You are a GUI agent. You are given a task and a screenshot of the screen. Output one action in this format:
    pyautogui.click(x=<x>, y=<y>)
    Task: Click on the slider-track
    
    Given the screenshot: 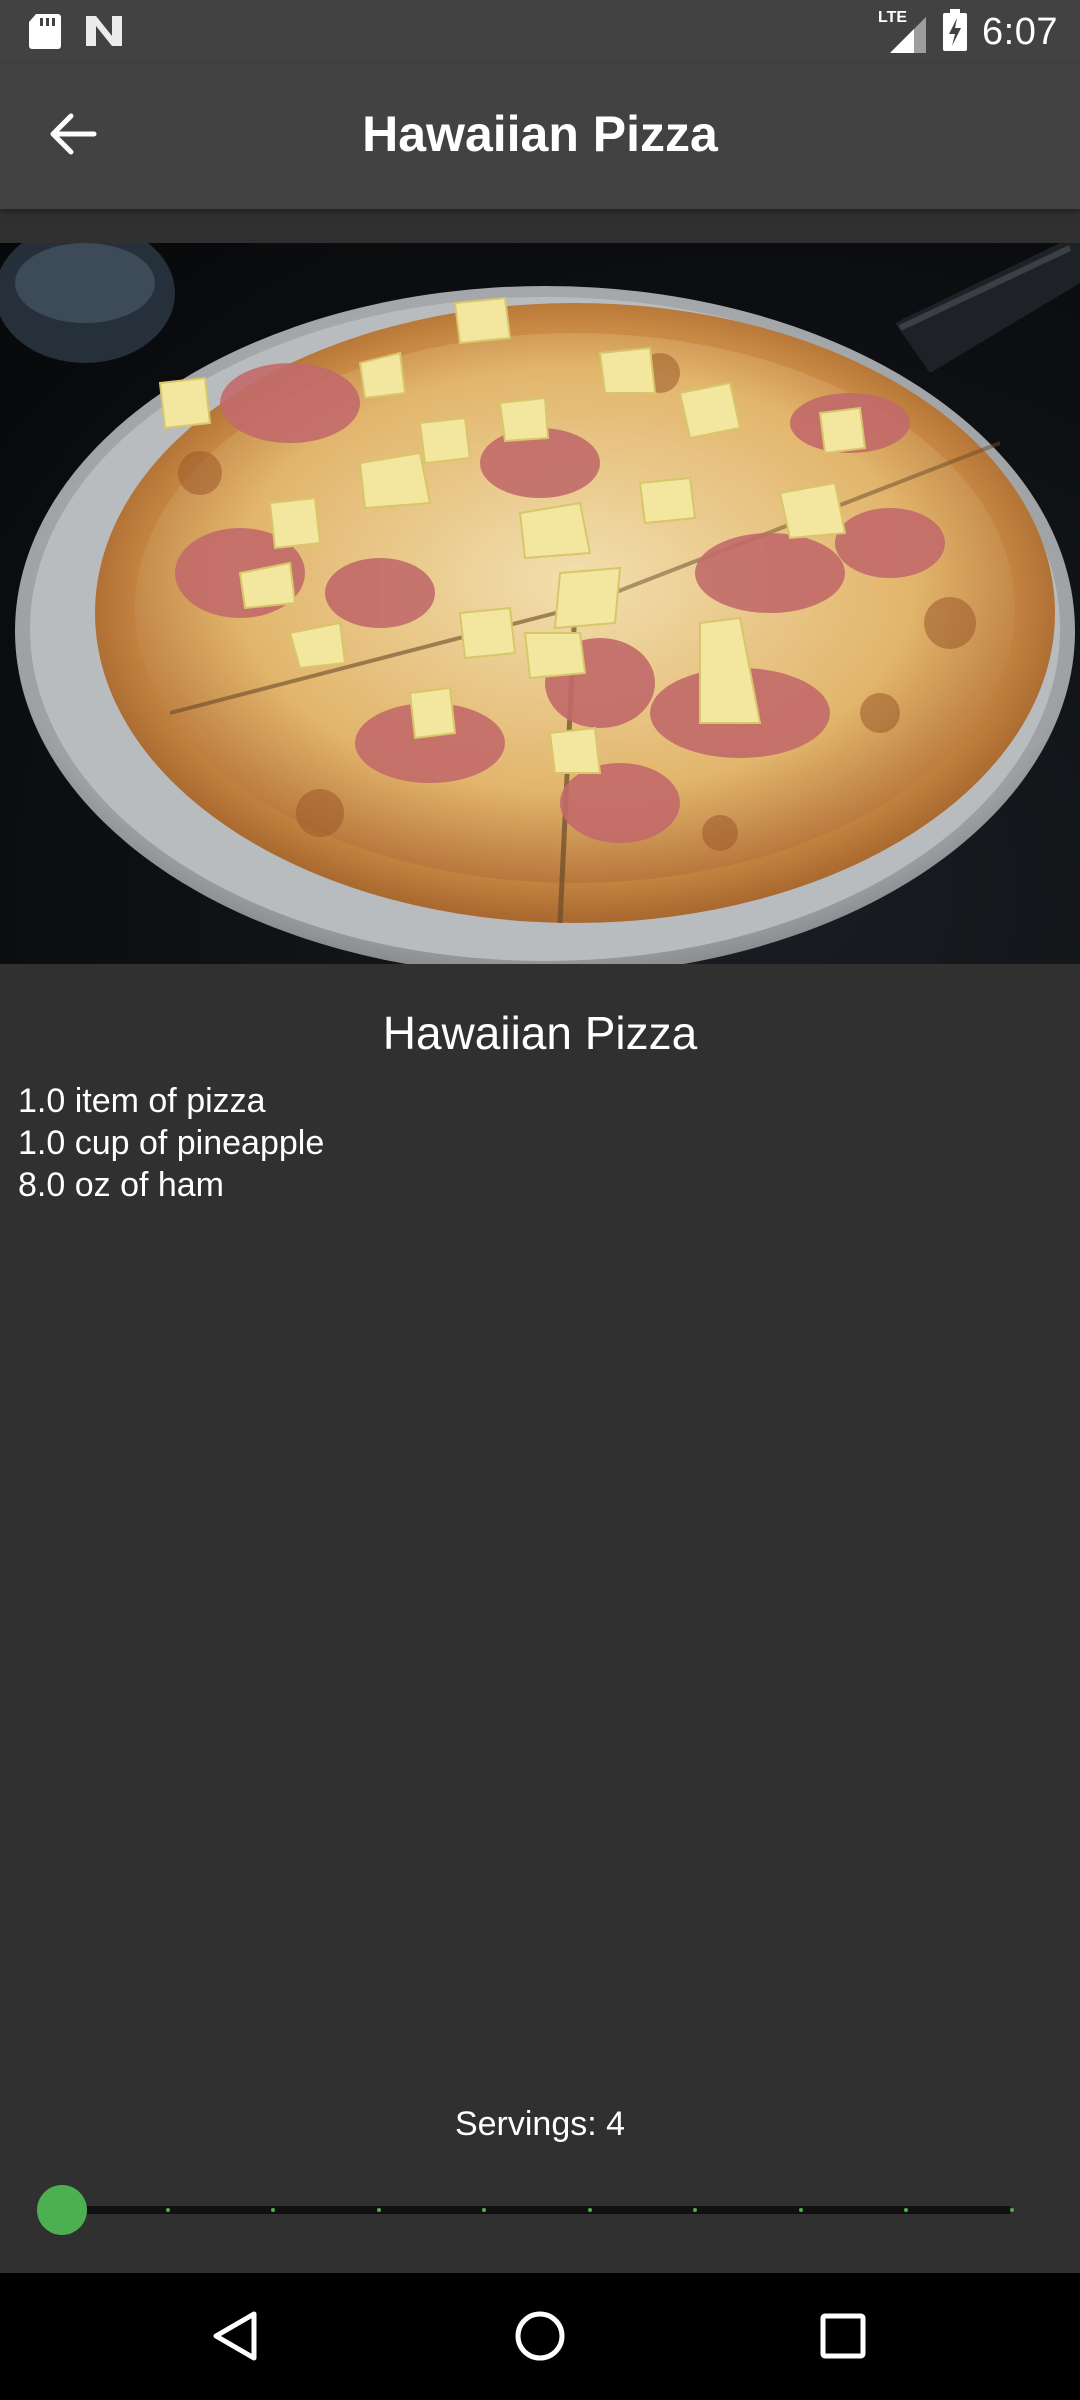 What is the action you would take?
    pyautogui.click(x=537, y=2210)
    